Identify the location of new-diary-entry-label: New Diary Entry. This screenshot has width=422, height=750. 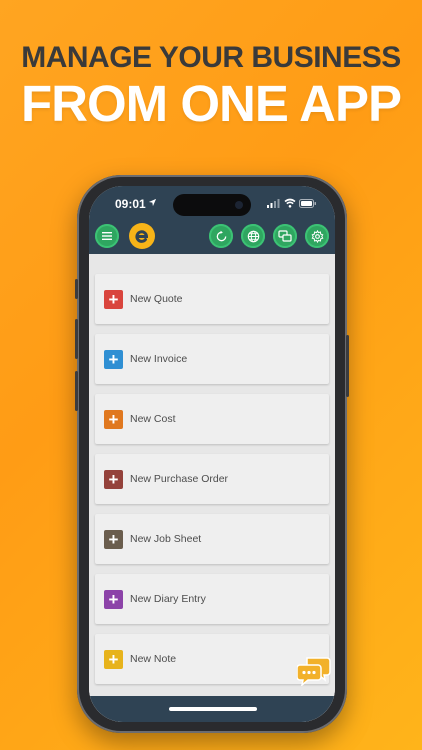
(168, 599).